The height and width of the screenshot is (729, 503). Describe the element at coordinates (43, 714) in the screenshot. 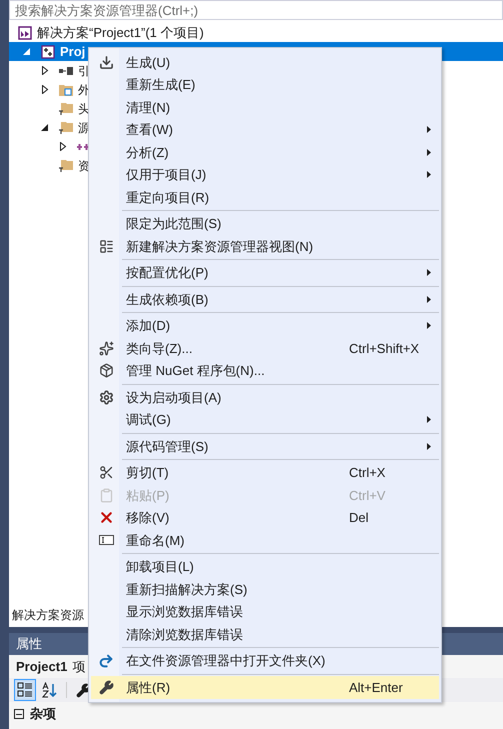

I see `category-label: 杂项` at that location.